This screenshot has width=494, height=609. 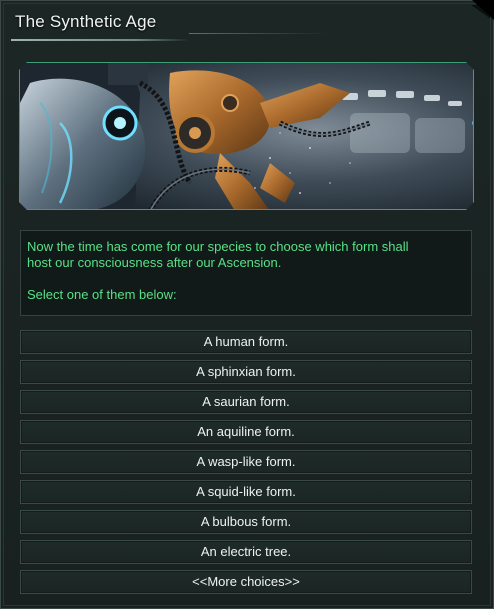 I want to click on window-title: The Synthetic Age, so click(x=86, y=21).